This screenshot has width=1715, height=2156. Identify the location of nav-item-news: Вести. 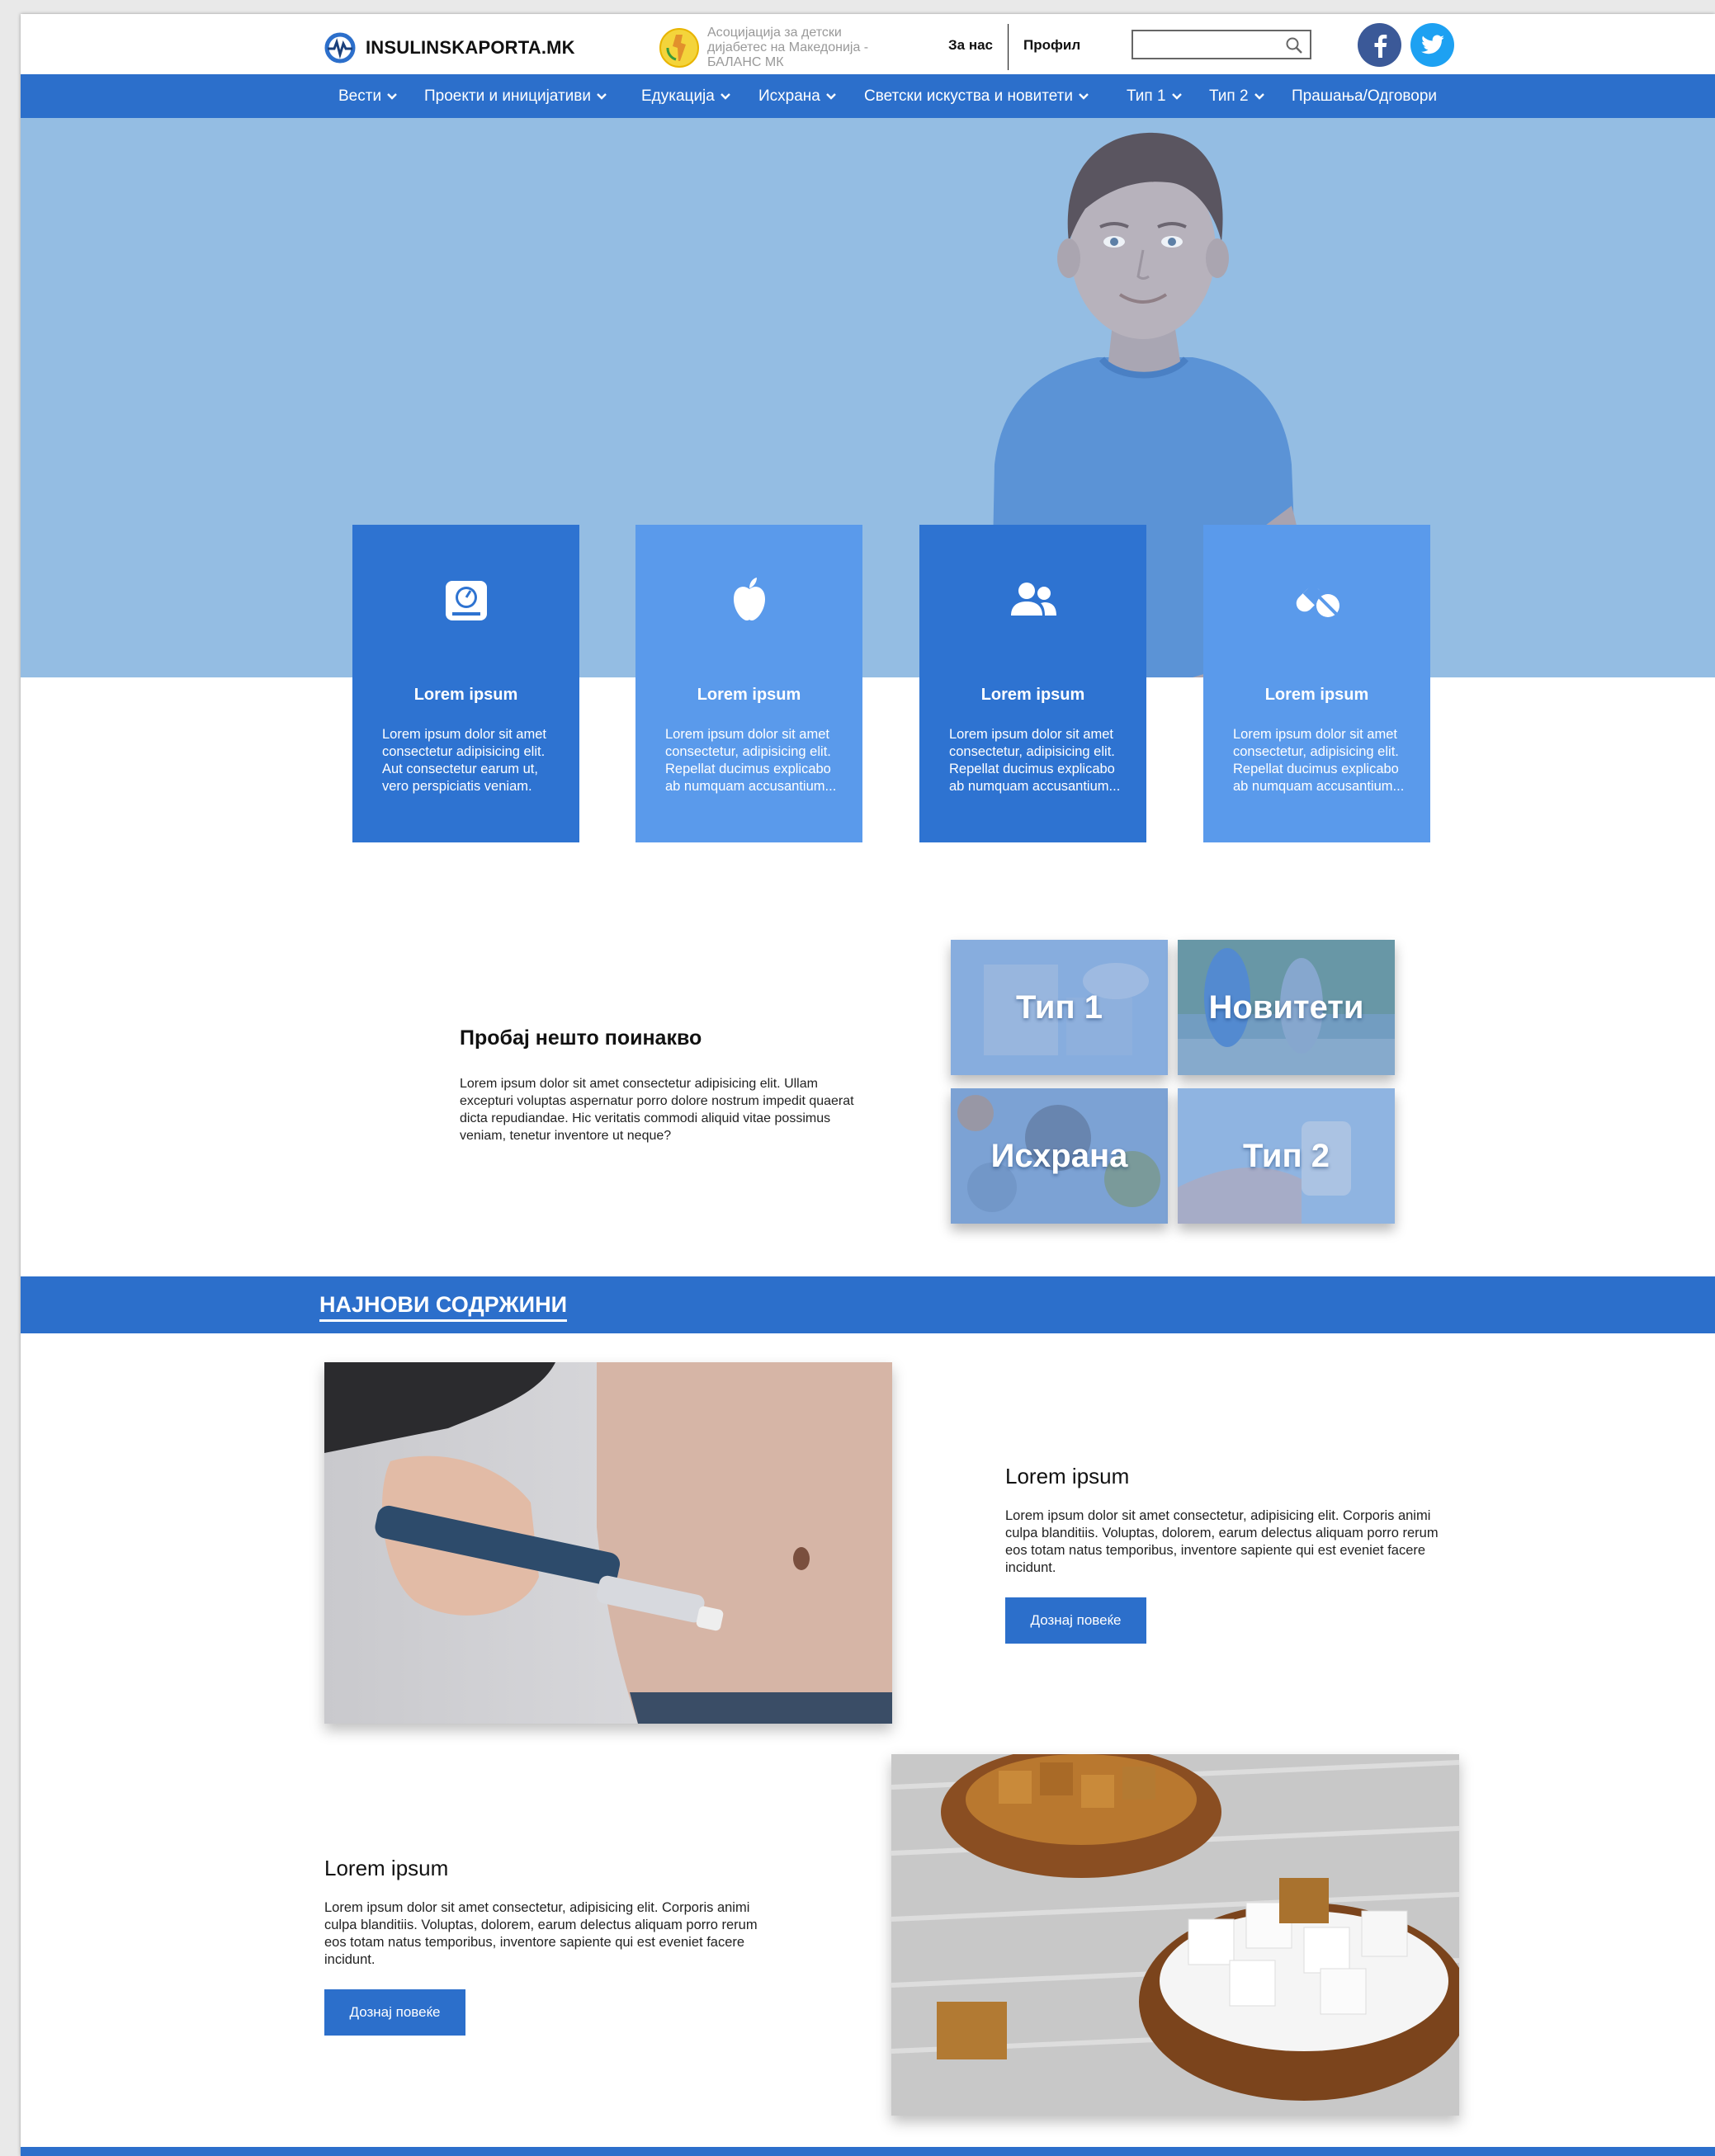
(368, 96).